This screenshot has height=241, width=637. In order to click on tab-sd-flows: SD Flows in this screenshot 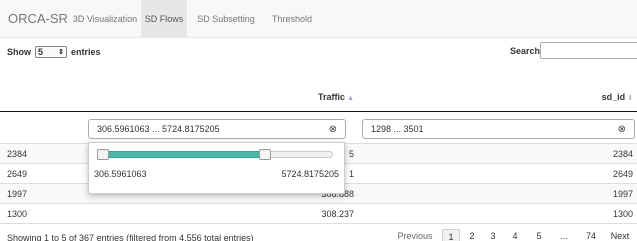, I will do `click(164, 19)`.